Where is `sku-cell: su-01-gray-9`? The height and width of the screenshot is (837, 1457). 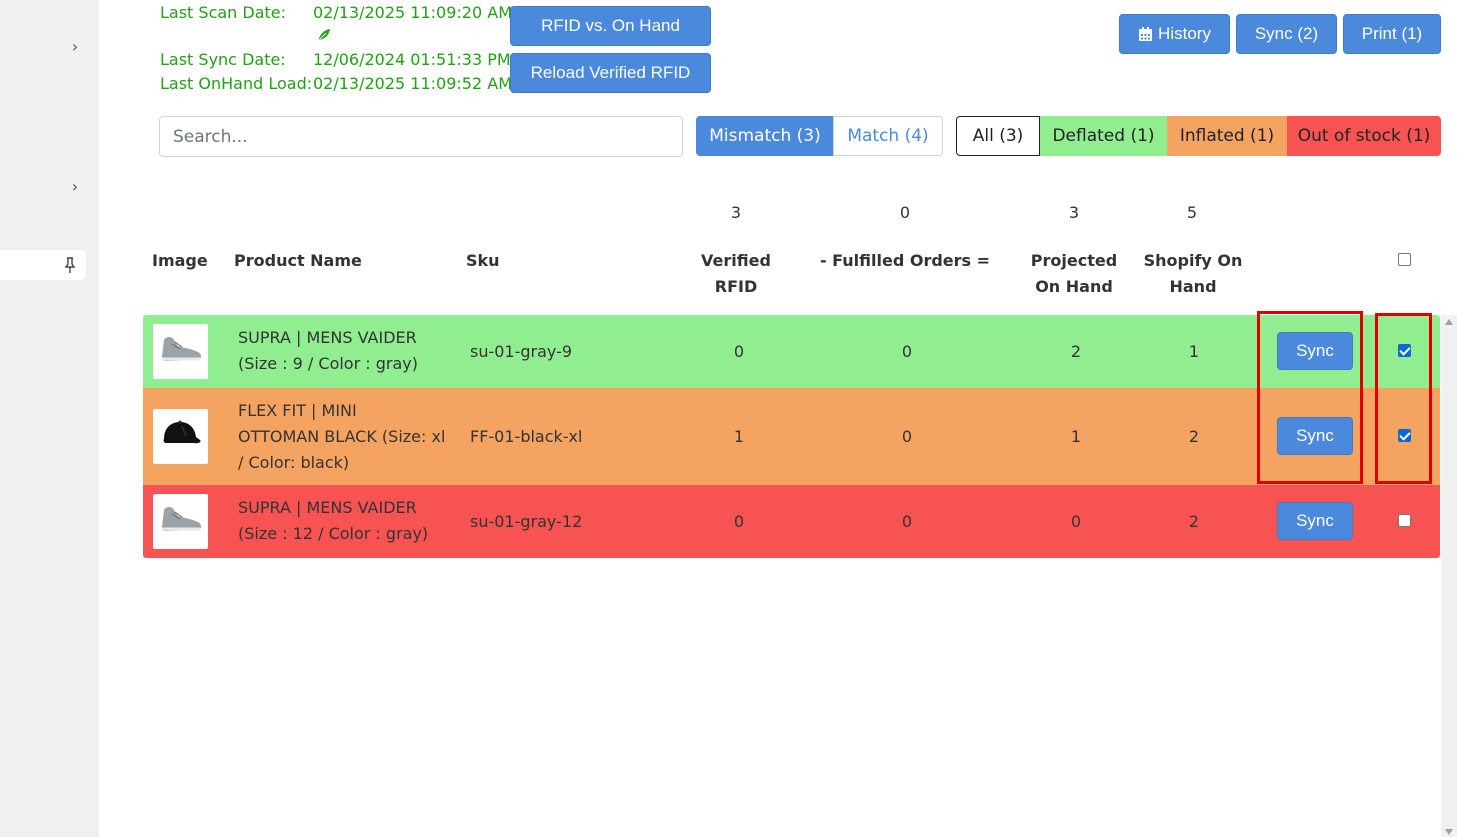 sku-cell: su-01-gray-9 is located at coordinates (521, 351).